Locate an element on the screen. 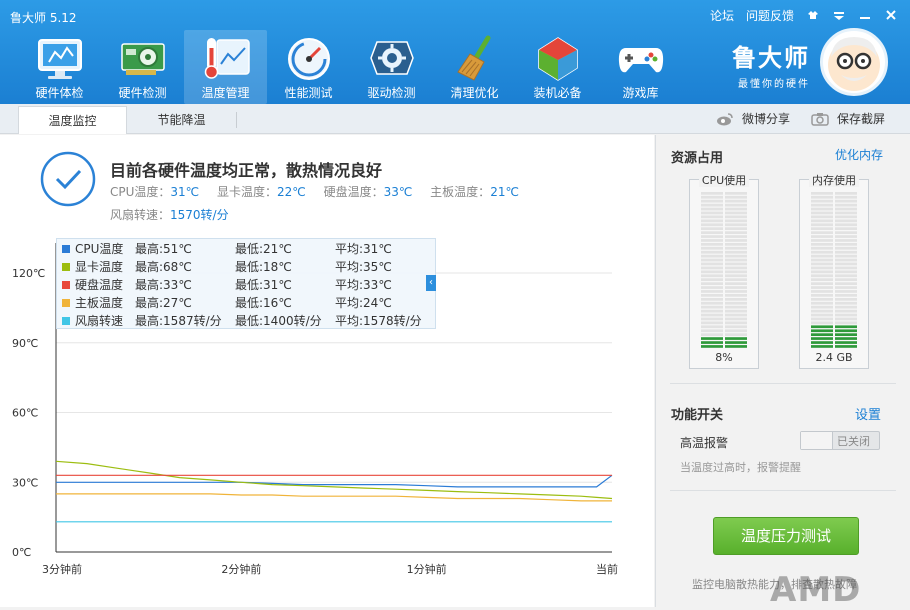 This screenshot has width=910, height=610. nav-item-temperature: 温度管理 is located at coordinates (225, 67).